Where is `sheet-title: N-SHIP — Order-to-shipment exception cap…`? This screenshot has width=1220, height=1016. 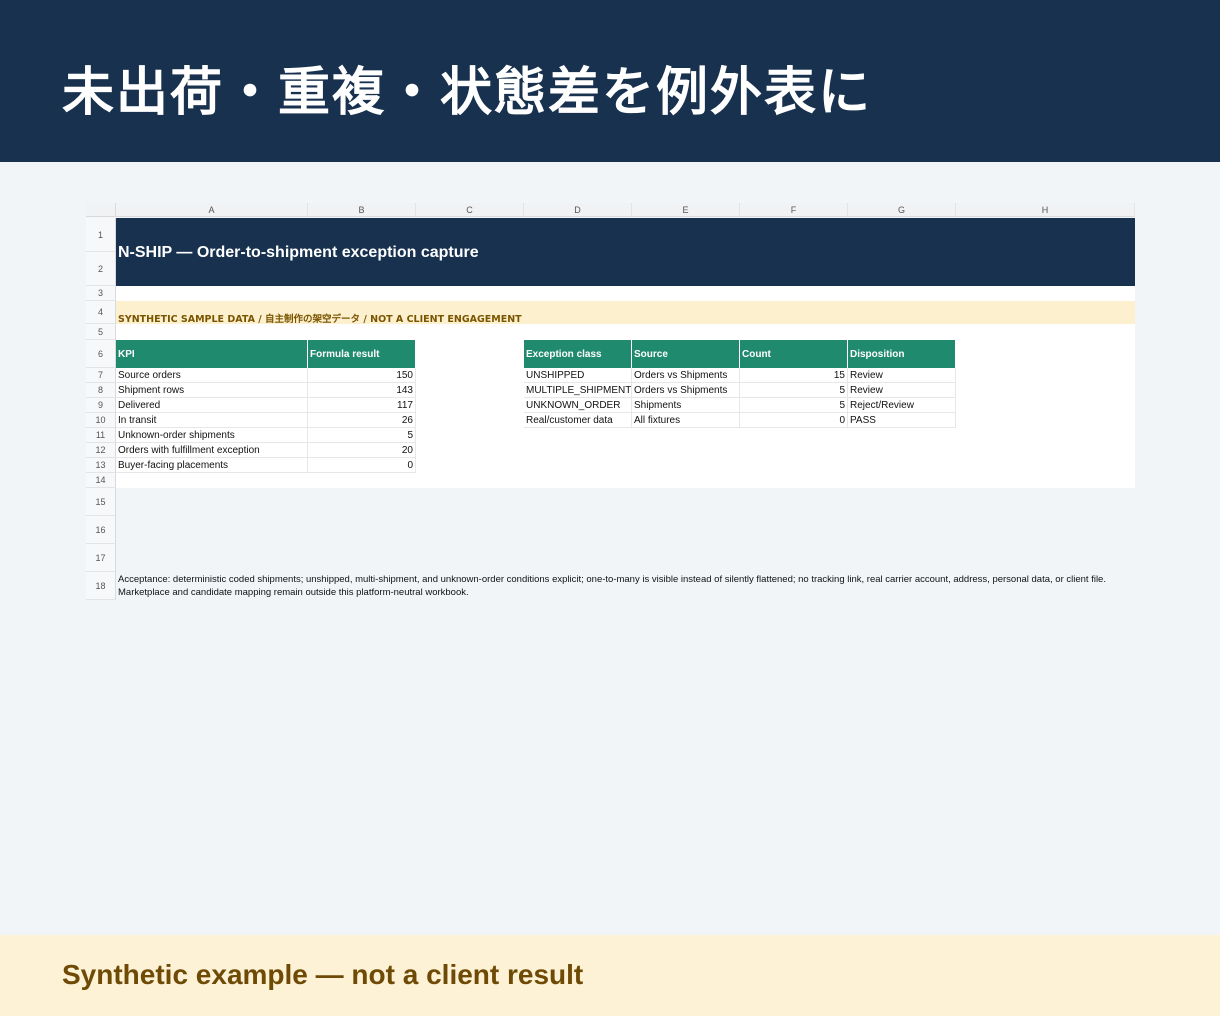 sheet-title: N-SHIP — Order-to-shipment exception cap… is located at coordinates (298, 252).